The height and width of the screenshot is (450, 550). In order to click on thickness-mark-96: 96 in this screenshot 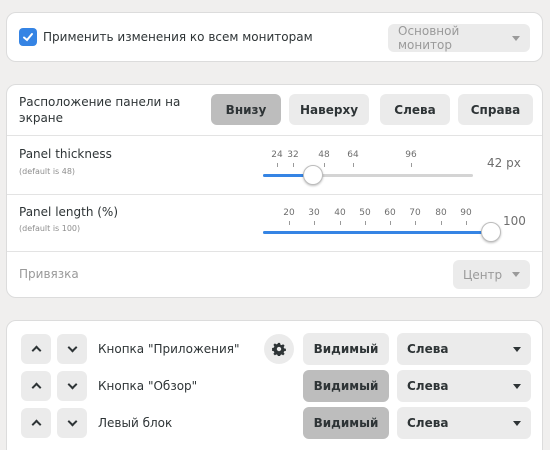, I will do `click(411, 155)`.